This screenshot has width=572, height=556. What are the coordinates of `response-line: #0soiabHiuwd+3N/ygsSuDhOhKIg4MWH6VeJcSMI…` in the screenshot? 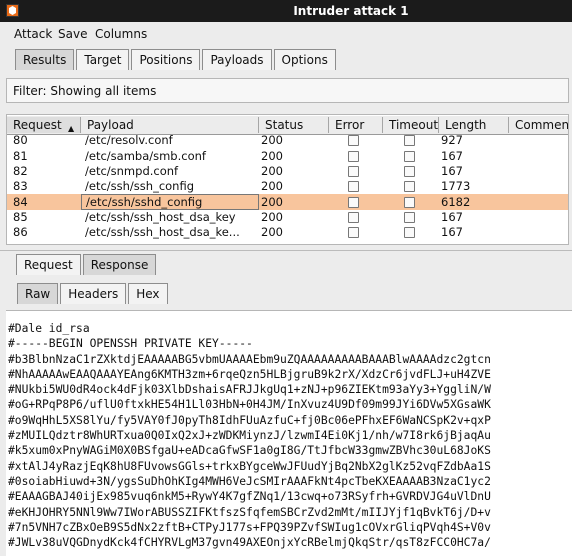 It's located at (249, 481).